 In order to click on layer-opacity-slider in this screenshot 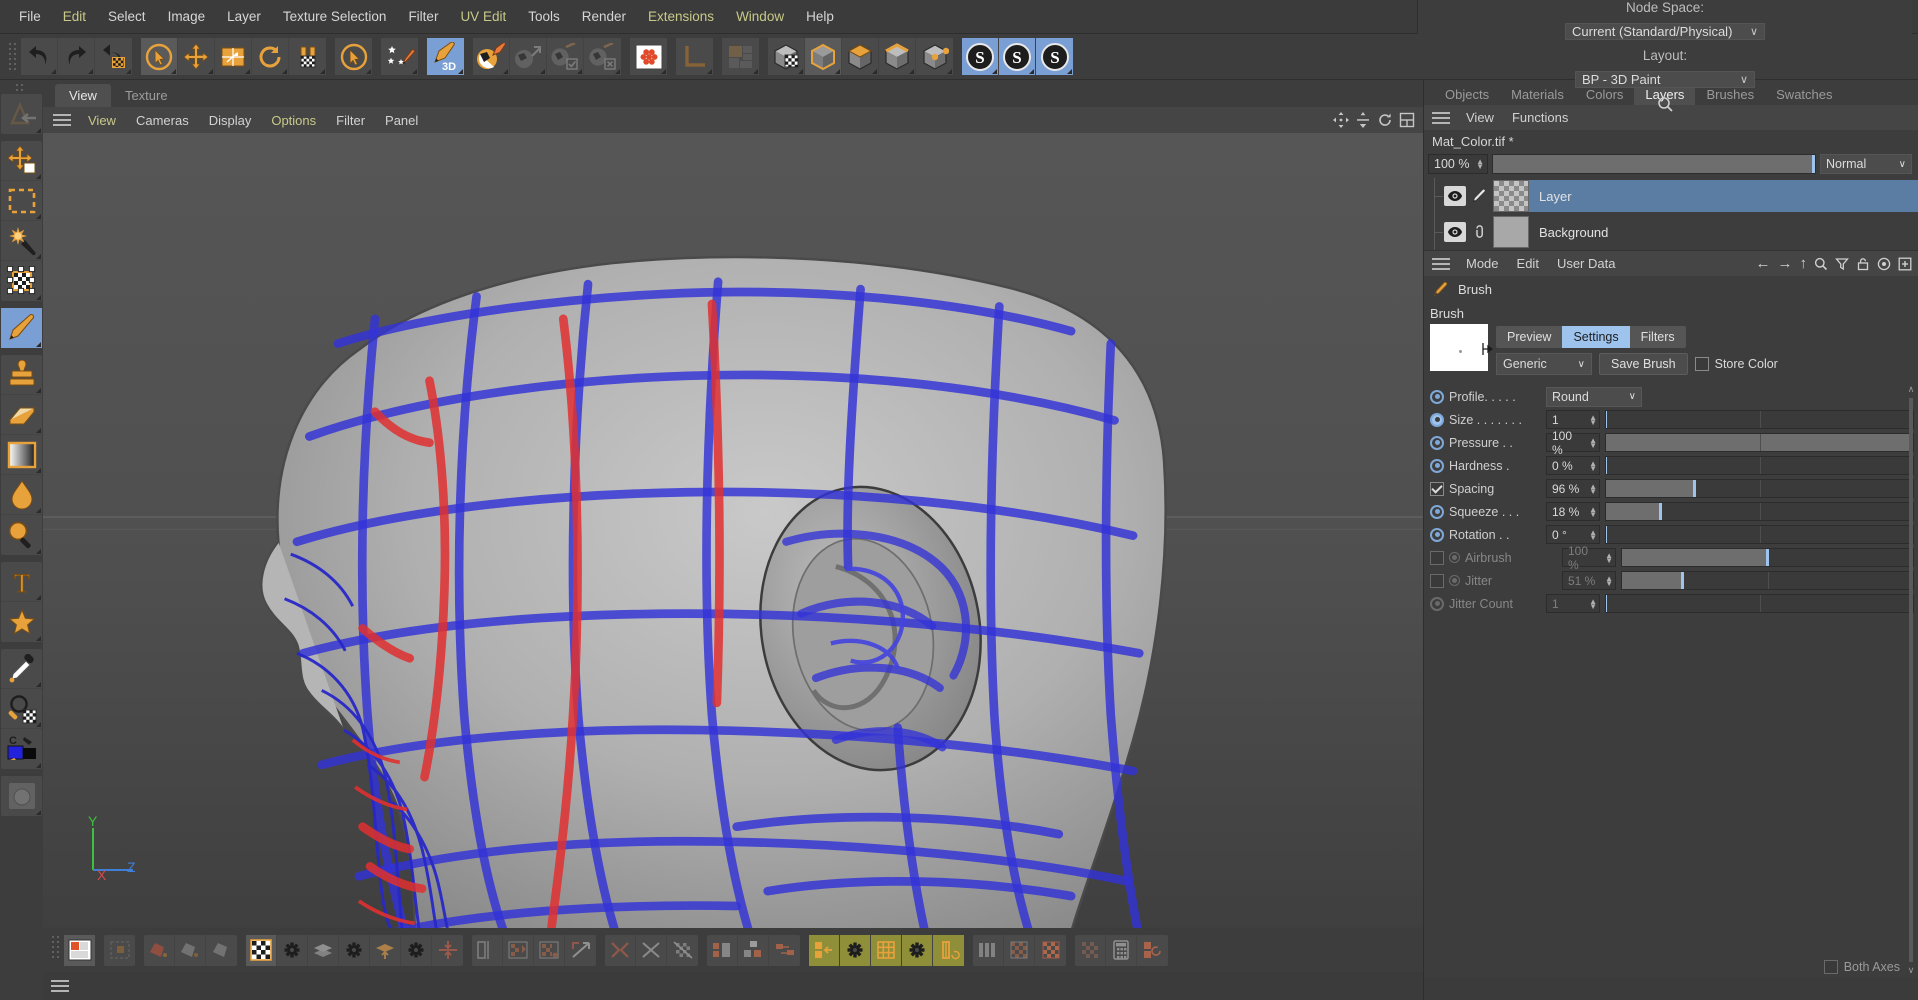, I will do `click(1654, 164)`.